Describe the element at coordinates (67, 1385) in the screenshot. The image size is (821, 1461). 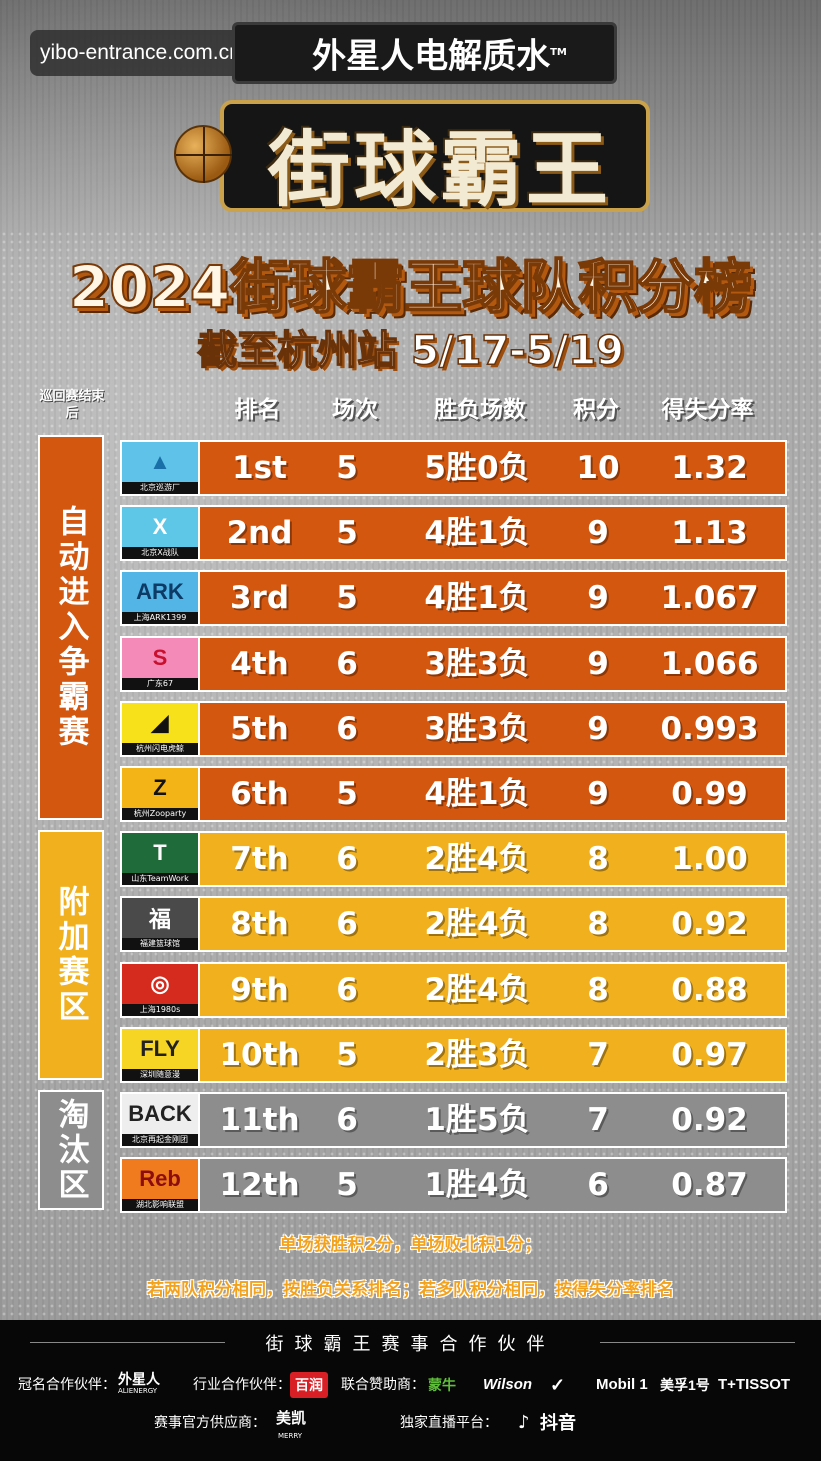
I see `title-sponsor-label: 冠名合作伙伴：` at that location.